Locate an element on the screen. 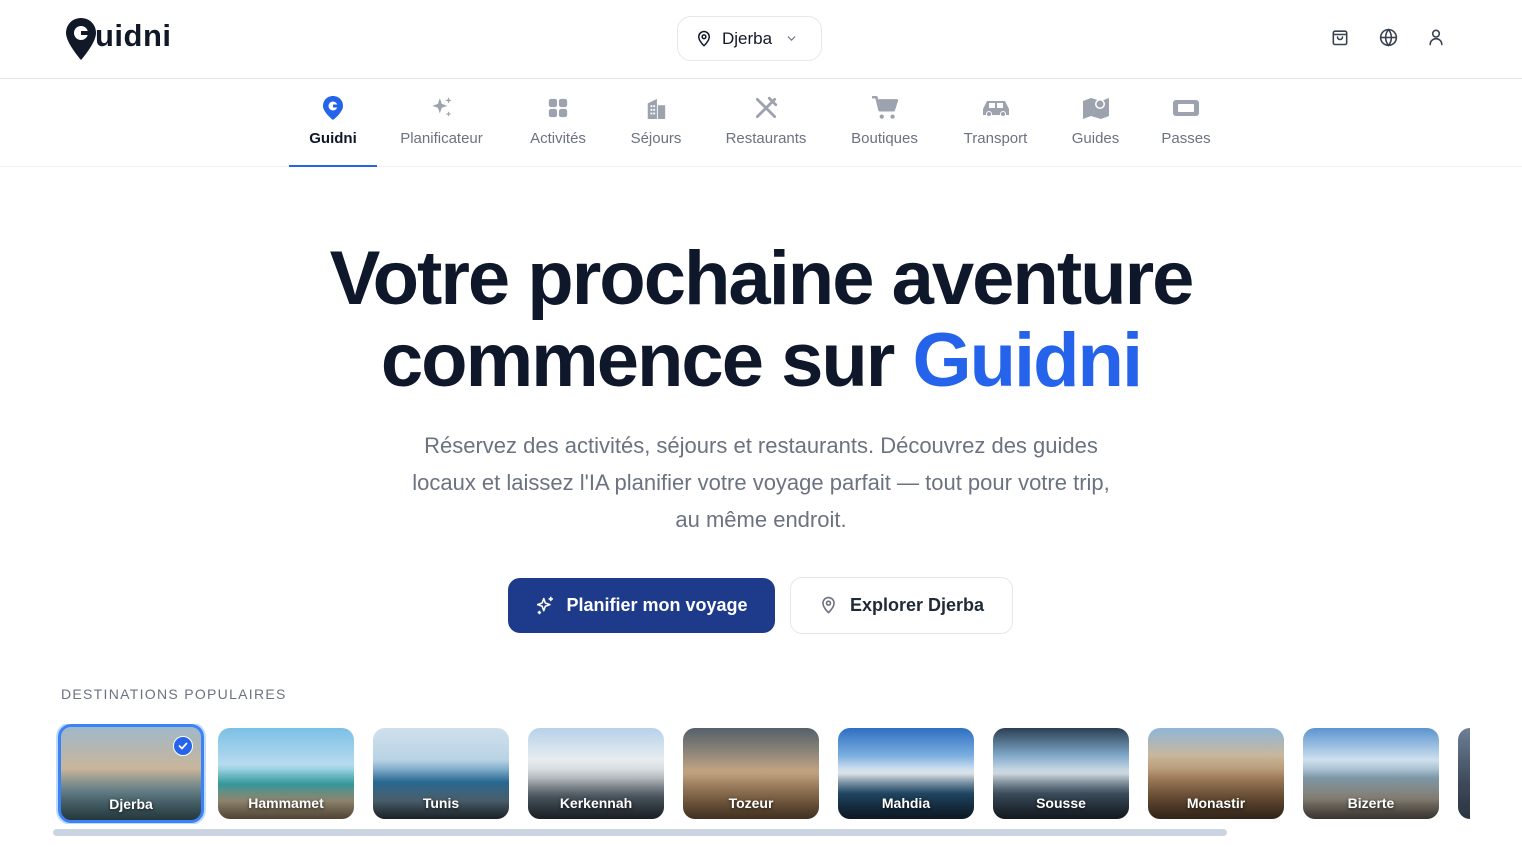 The width and height of the screenshot is (1522, 847). destination-name: Tunis is located at coordinates (441, 803).